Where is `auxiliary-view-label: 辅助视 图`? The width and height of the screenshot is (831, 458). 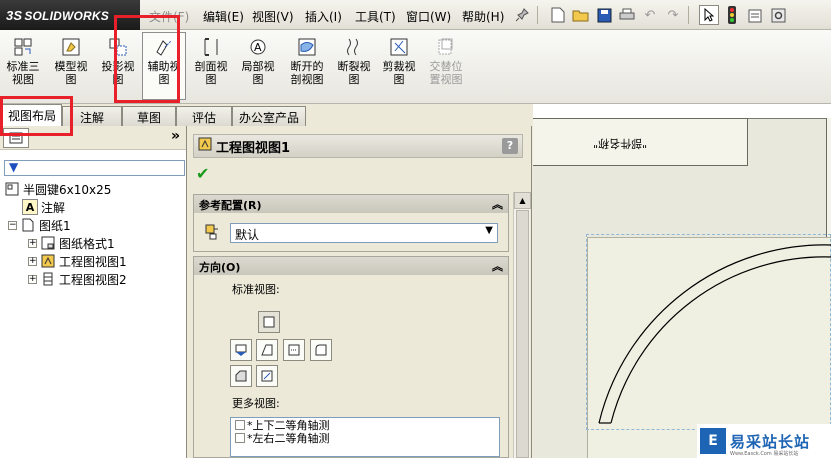 auxiliary-view-label: 辅助视 图 is located at coordinates (164, 73).